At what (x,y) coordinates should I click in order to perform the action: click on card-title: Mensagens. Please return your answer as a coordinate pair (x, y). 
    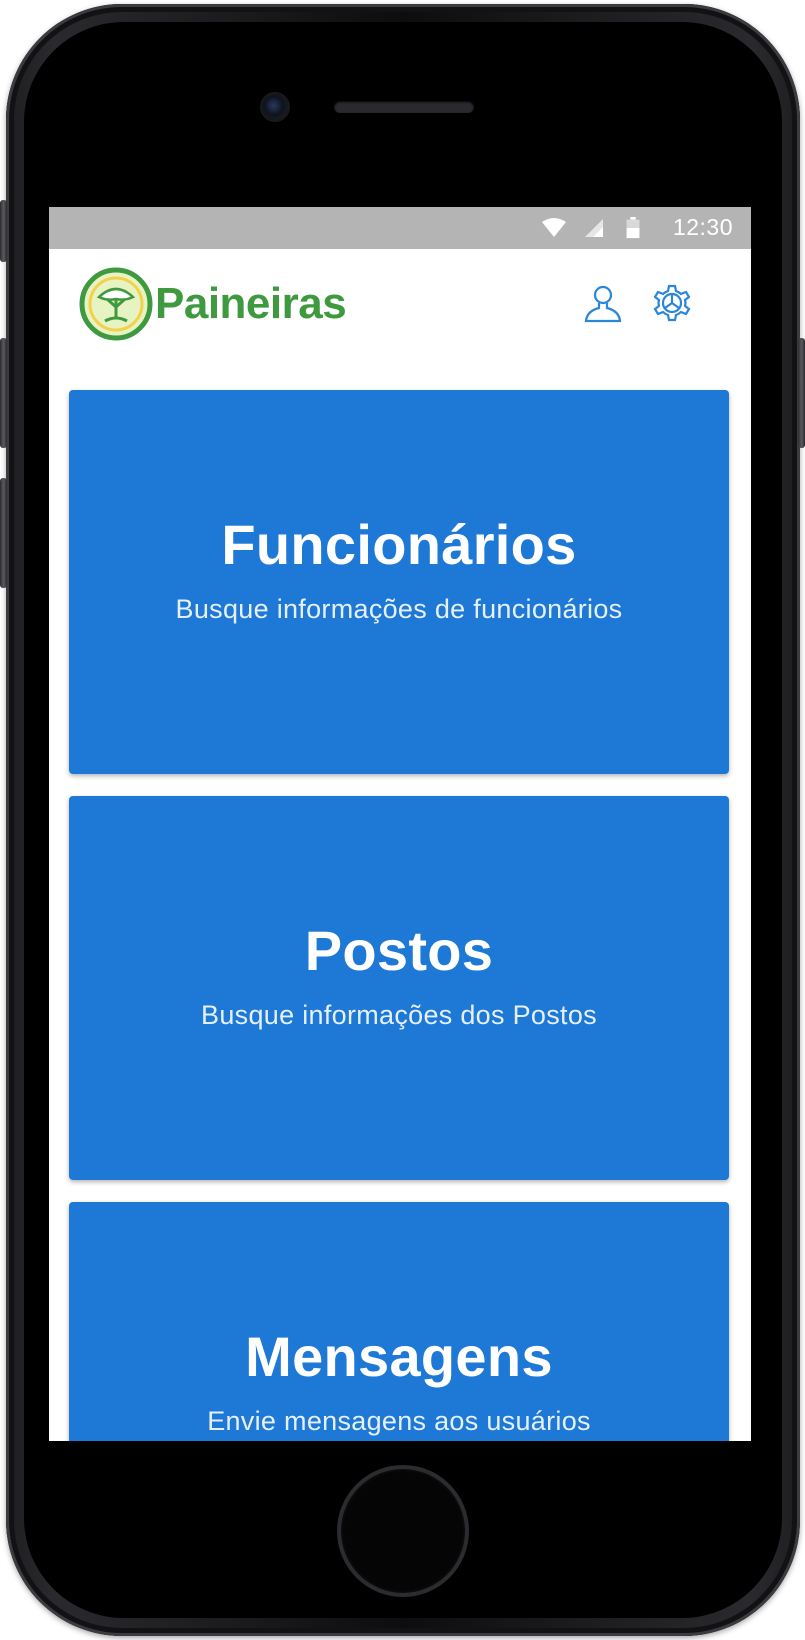
    Looking at the image, I should click on (399, 1356).